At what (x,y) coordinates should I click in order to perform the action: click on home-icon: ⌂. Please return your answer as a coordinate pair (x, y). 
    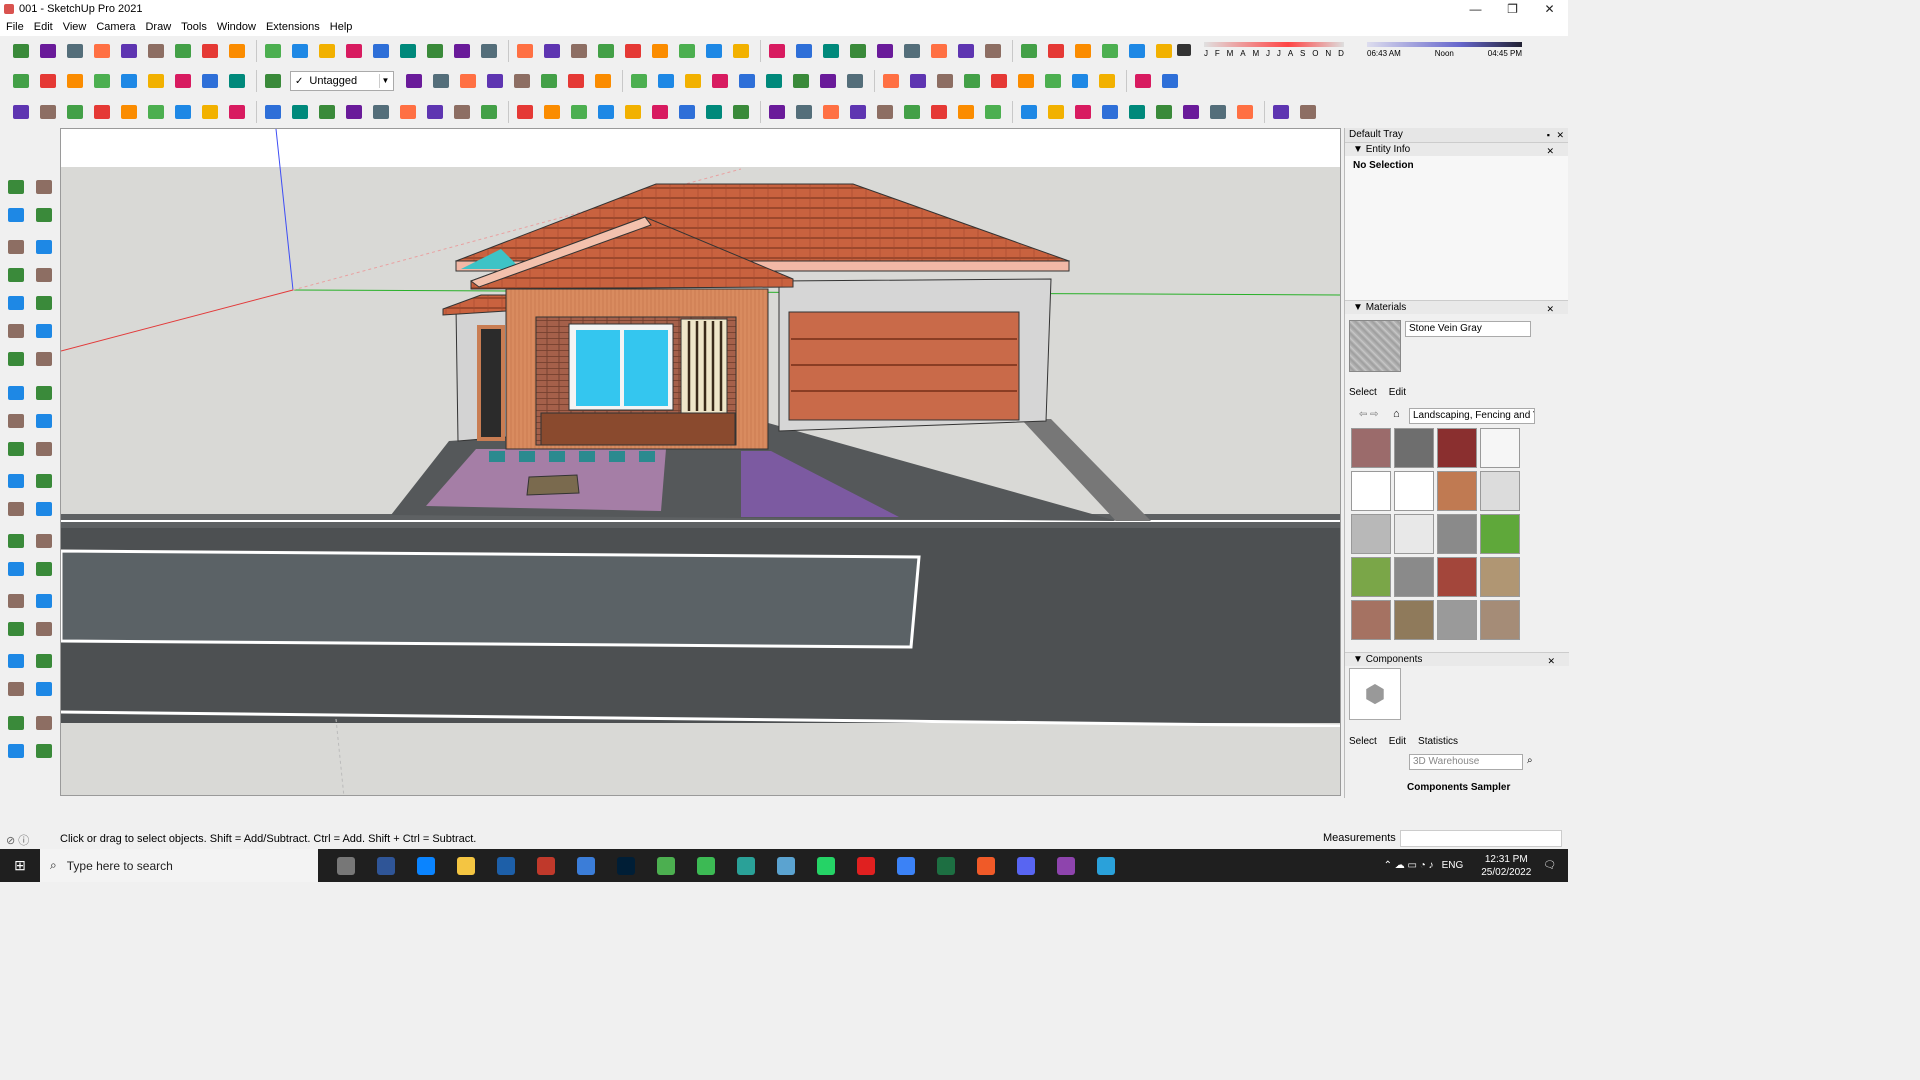
    Looking at the image, I should click on (1396, 414).